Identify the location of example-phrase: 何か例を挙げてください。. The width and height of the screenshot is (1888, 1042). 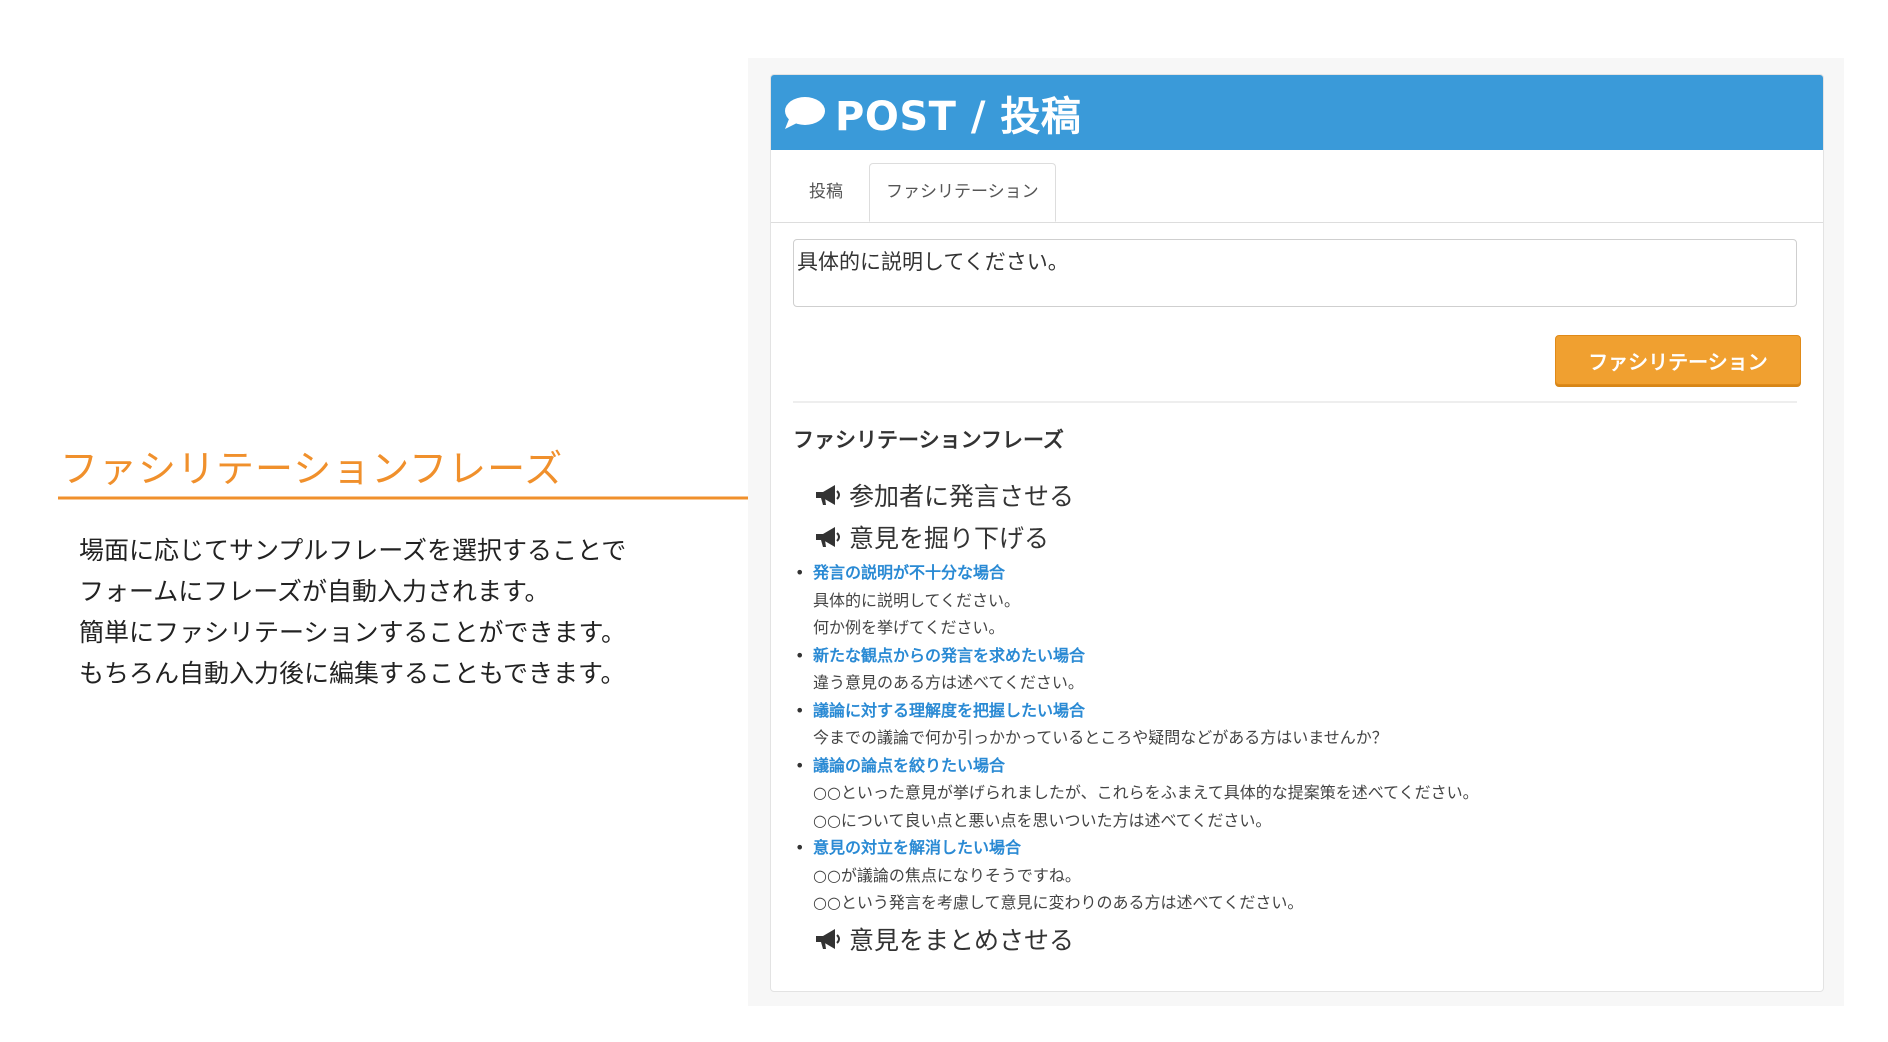
(1303, 628).